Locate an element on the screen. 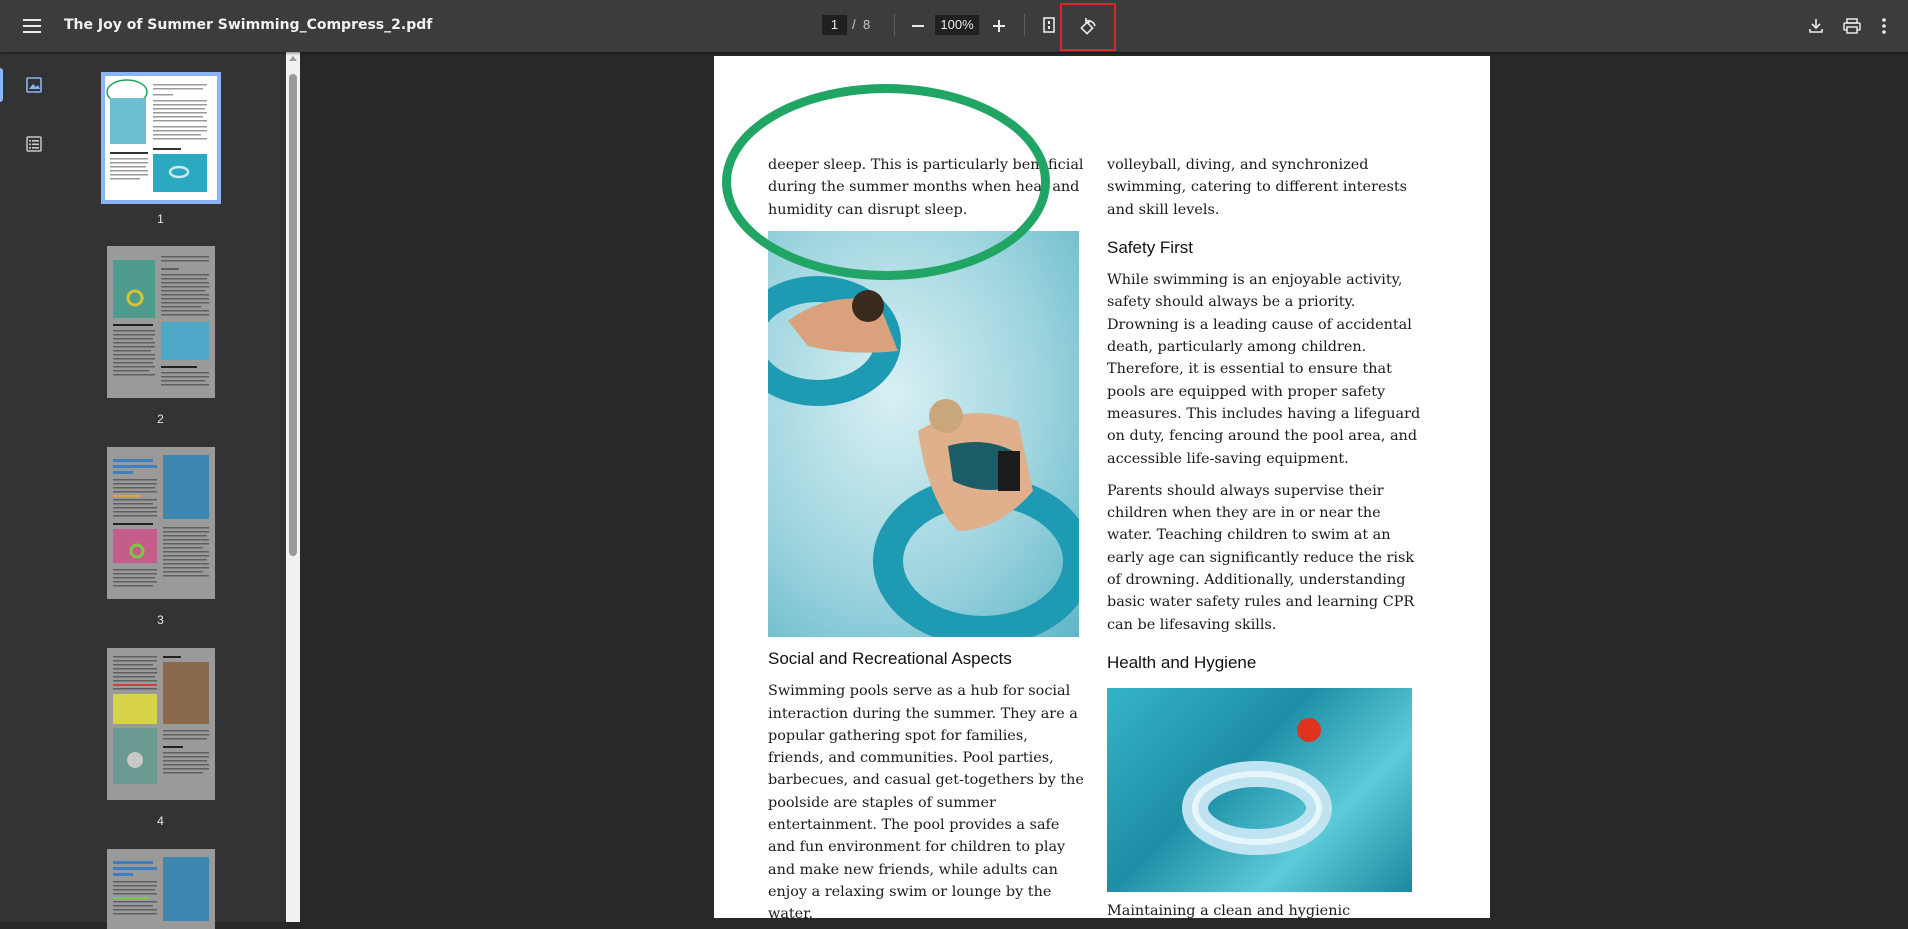  thumbnail-page-number: 4 is located at coordinates (160, 821).